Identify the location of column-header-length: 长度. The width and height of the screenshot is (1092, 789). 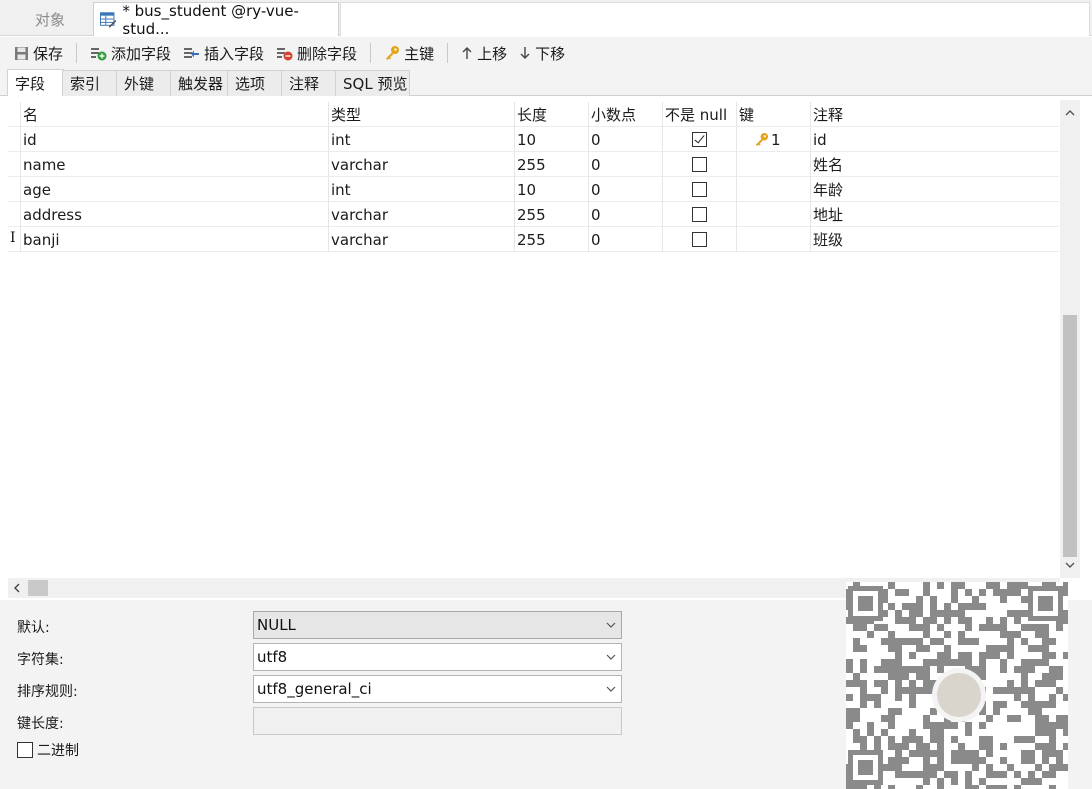
(551, 114).